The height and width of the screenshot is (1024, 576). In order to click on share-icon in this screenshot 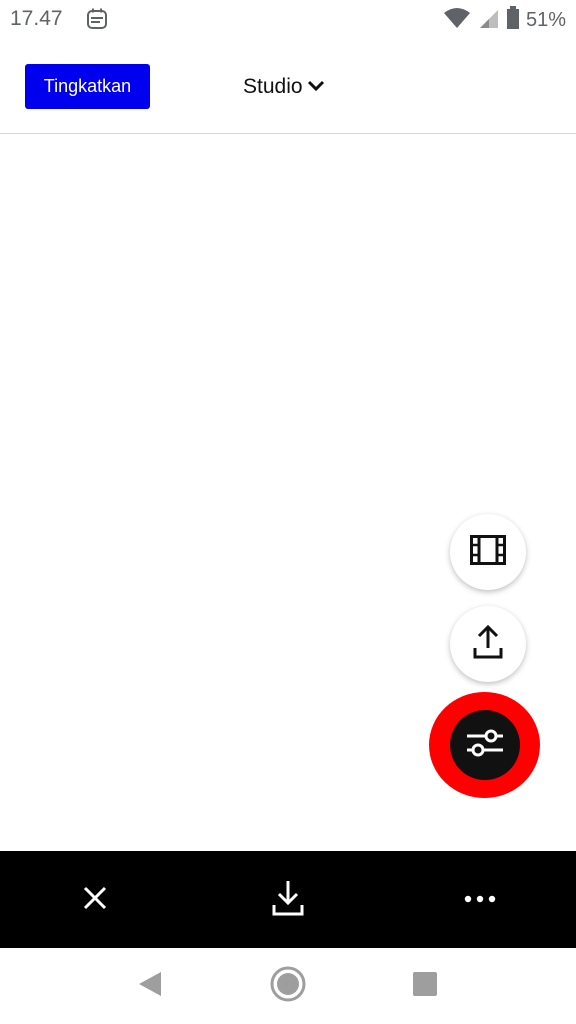, I will do `click(488, 644)`.